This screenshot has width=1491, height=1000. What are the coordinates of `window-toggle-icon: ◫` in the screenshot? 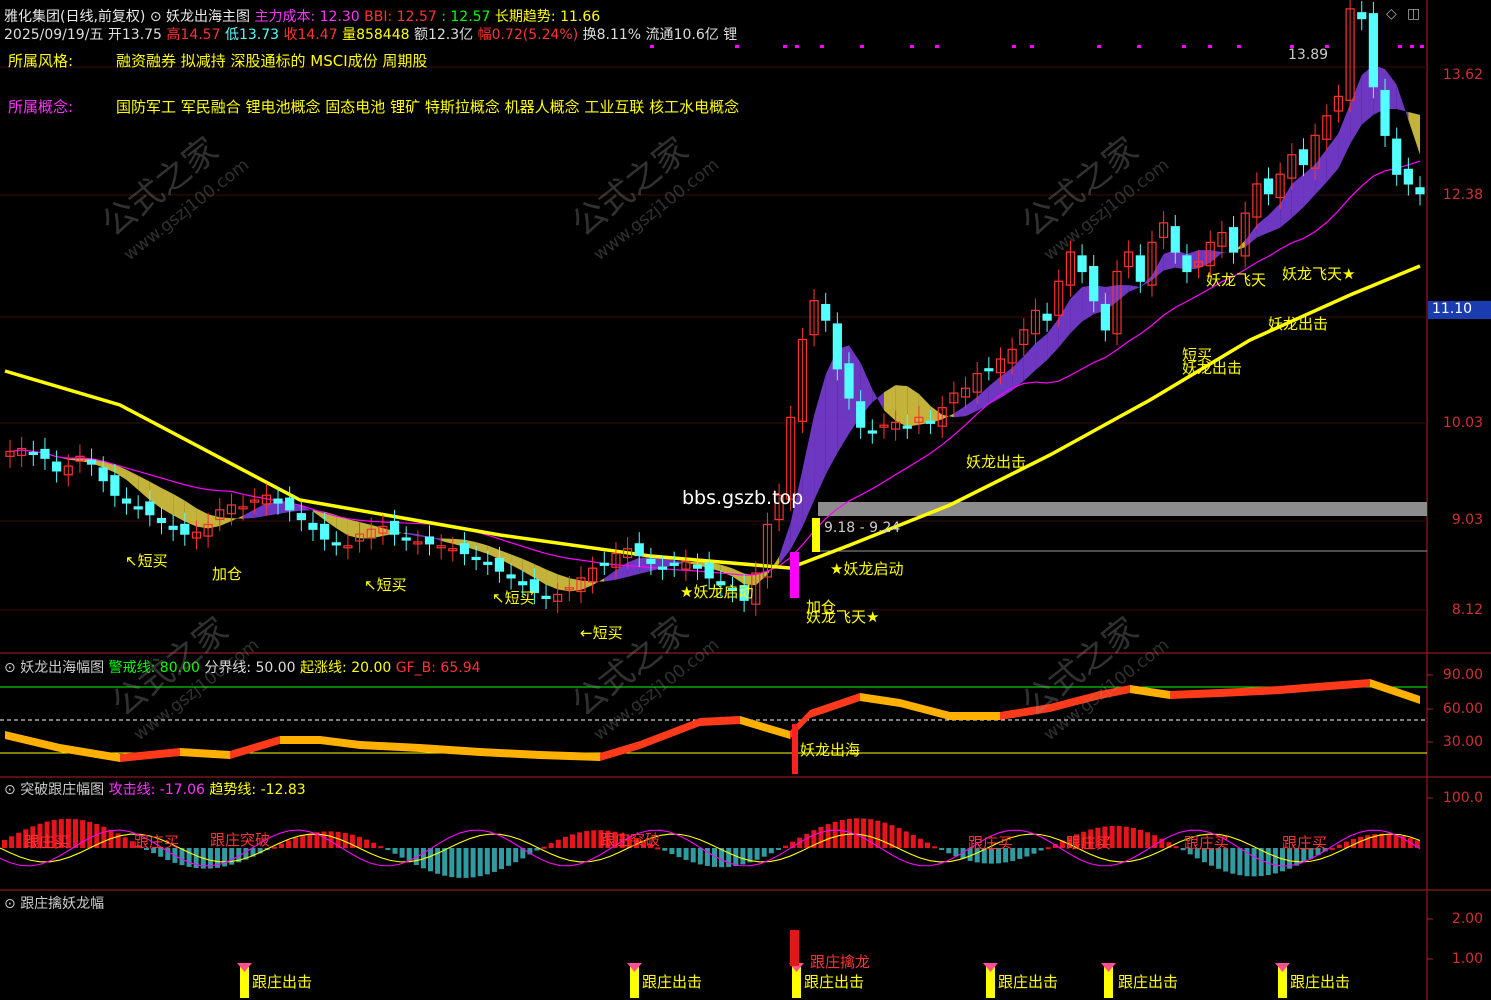 It's located at (1413, 14).